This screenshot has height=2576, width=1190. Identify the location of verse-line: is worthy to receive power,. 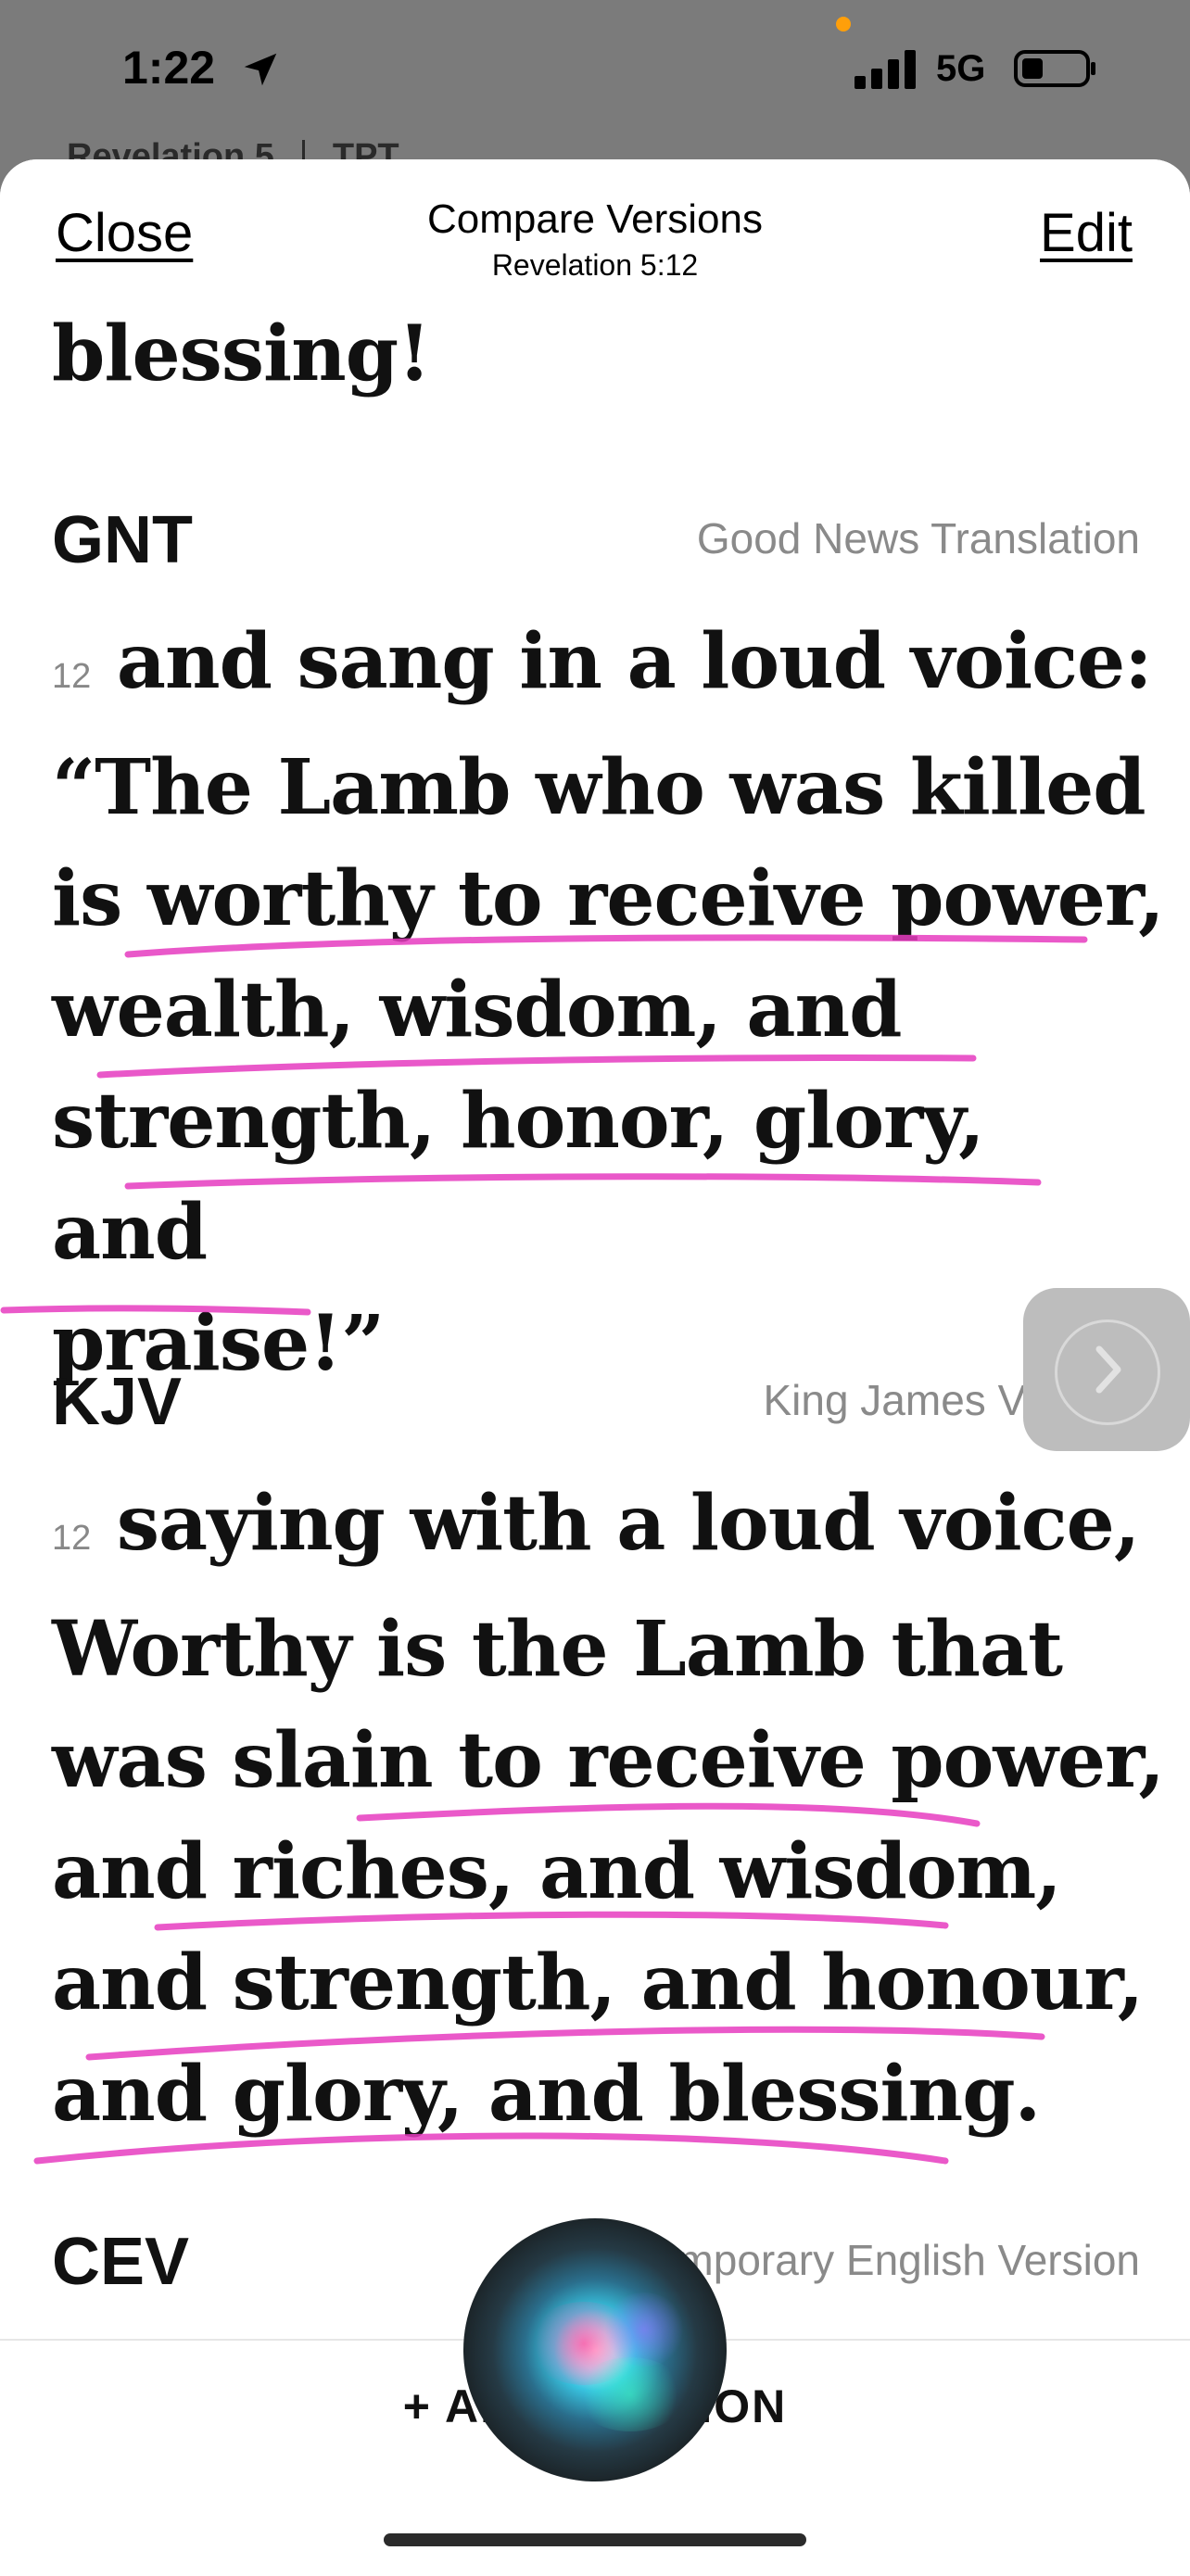
(608, 899).